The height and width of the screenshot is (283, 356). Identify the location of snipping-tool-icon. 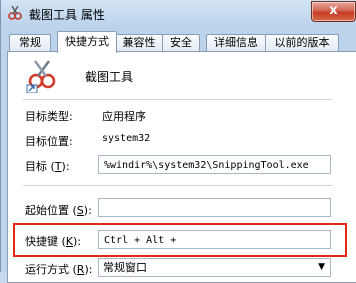
(41, 76).